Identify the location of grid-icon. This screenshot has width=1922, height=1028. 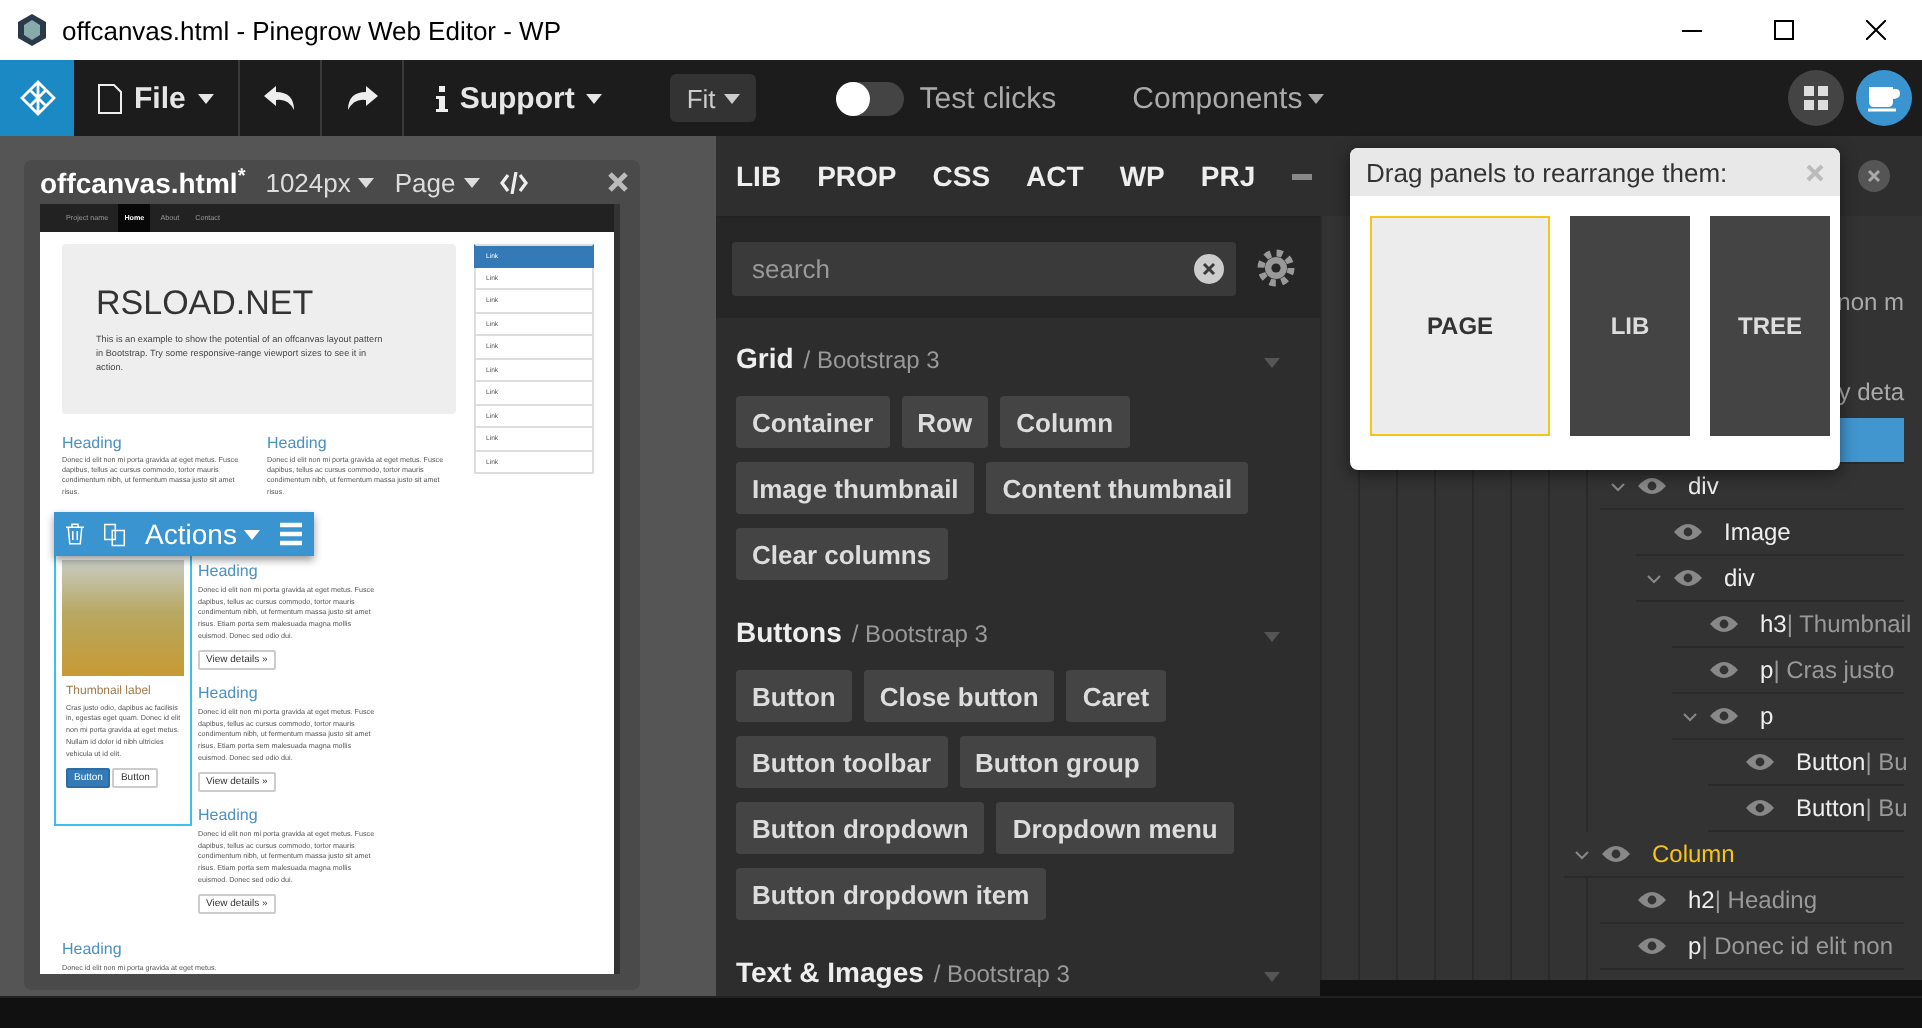
(1816, 98).